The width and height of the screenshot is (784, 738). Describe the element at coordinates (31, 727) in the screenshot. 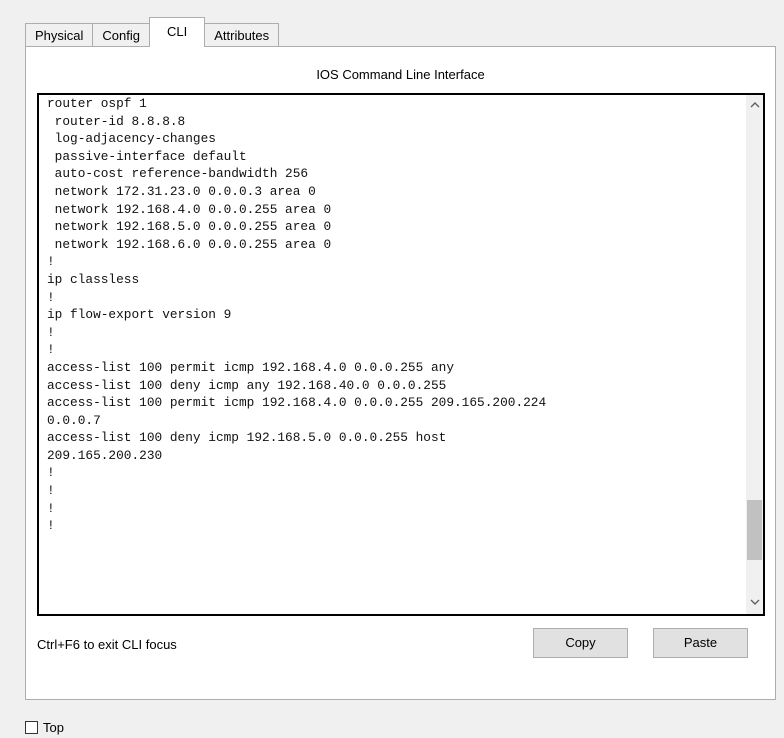

I see `top-checkbox` at that location.